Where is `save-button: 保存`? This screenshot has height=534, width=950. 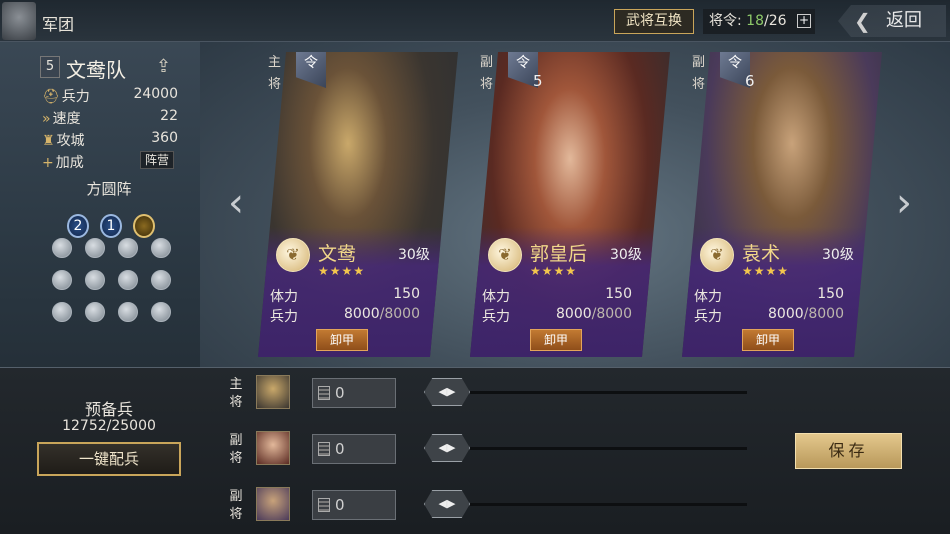 save-button: 保存 is located at coordinates (848, 451).